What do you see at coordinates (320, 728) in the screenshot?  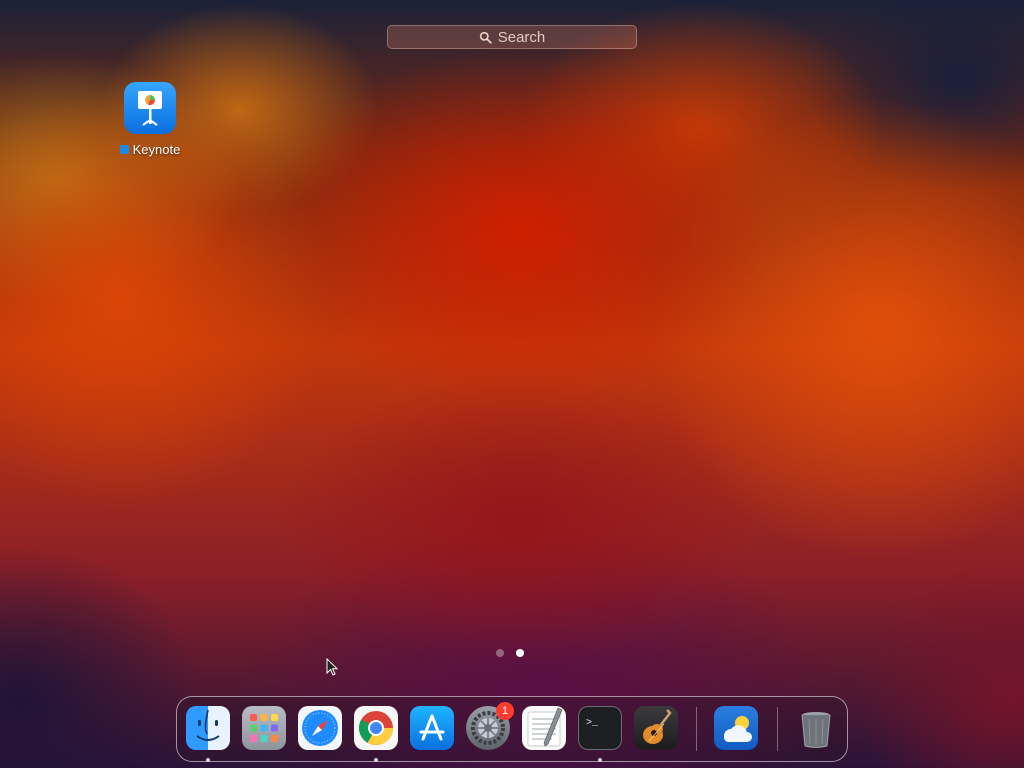 I see `safari-icon` at bounding box center [320, 728].